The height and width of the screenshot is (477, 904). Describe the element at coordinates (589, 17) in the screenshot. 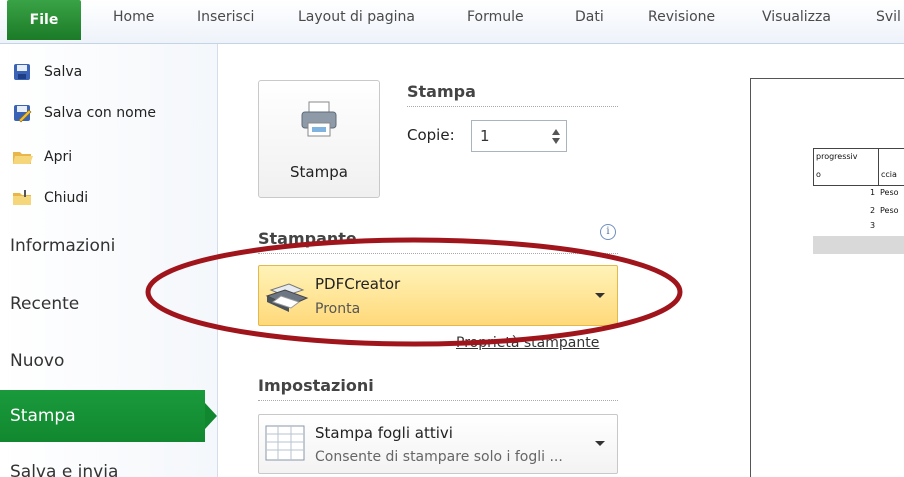

I see `tab-dati: Dati` at that location.